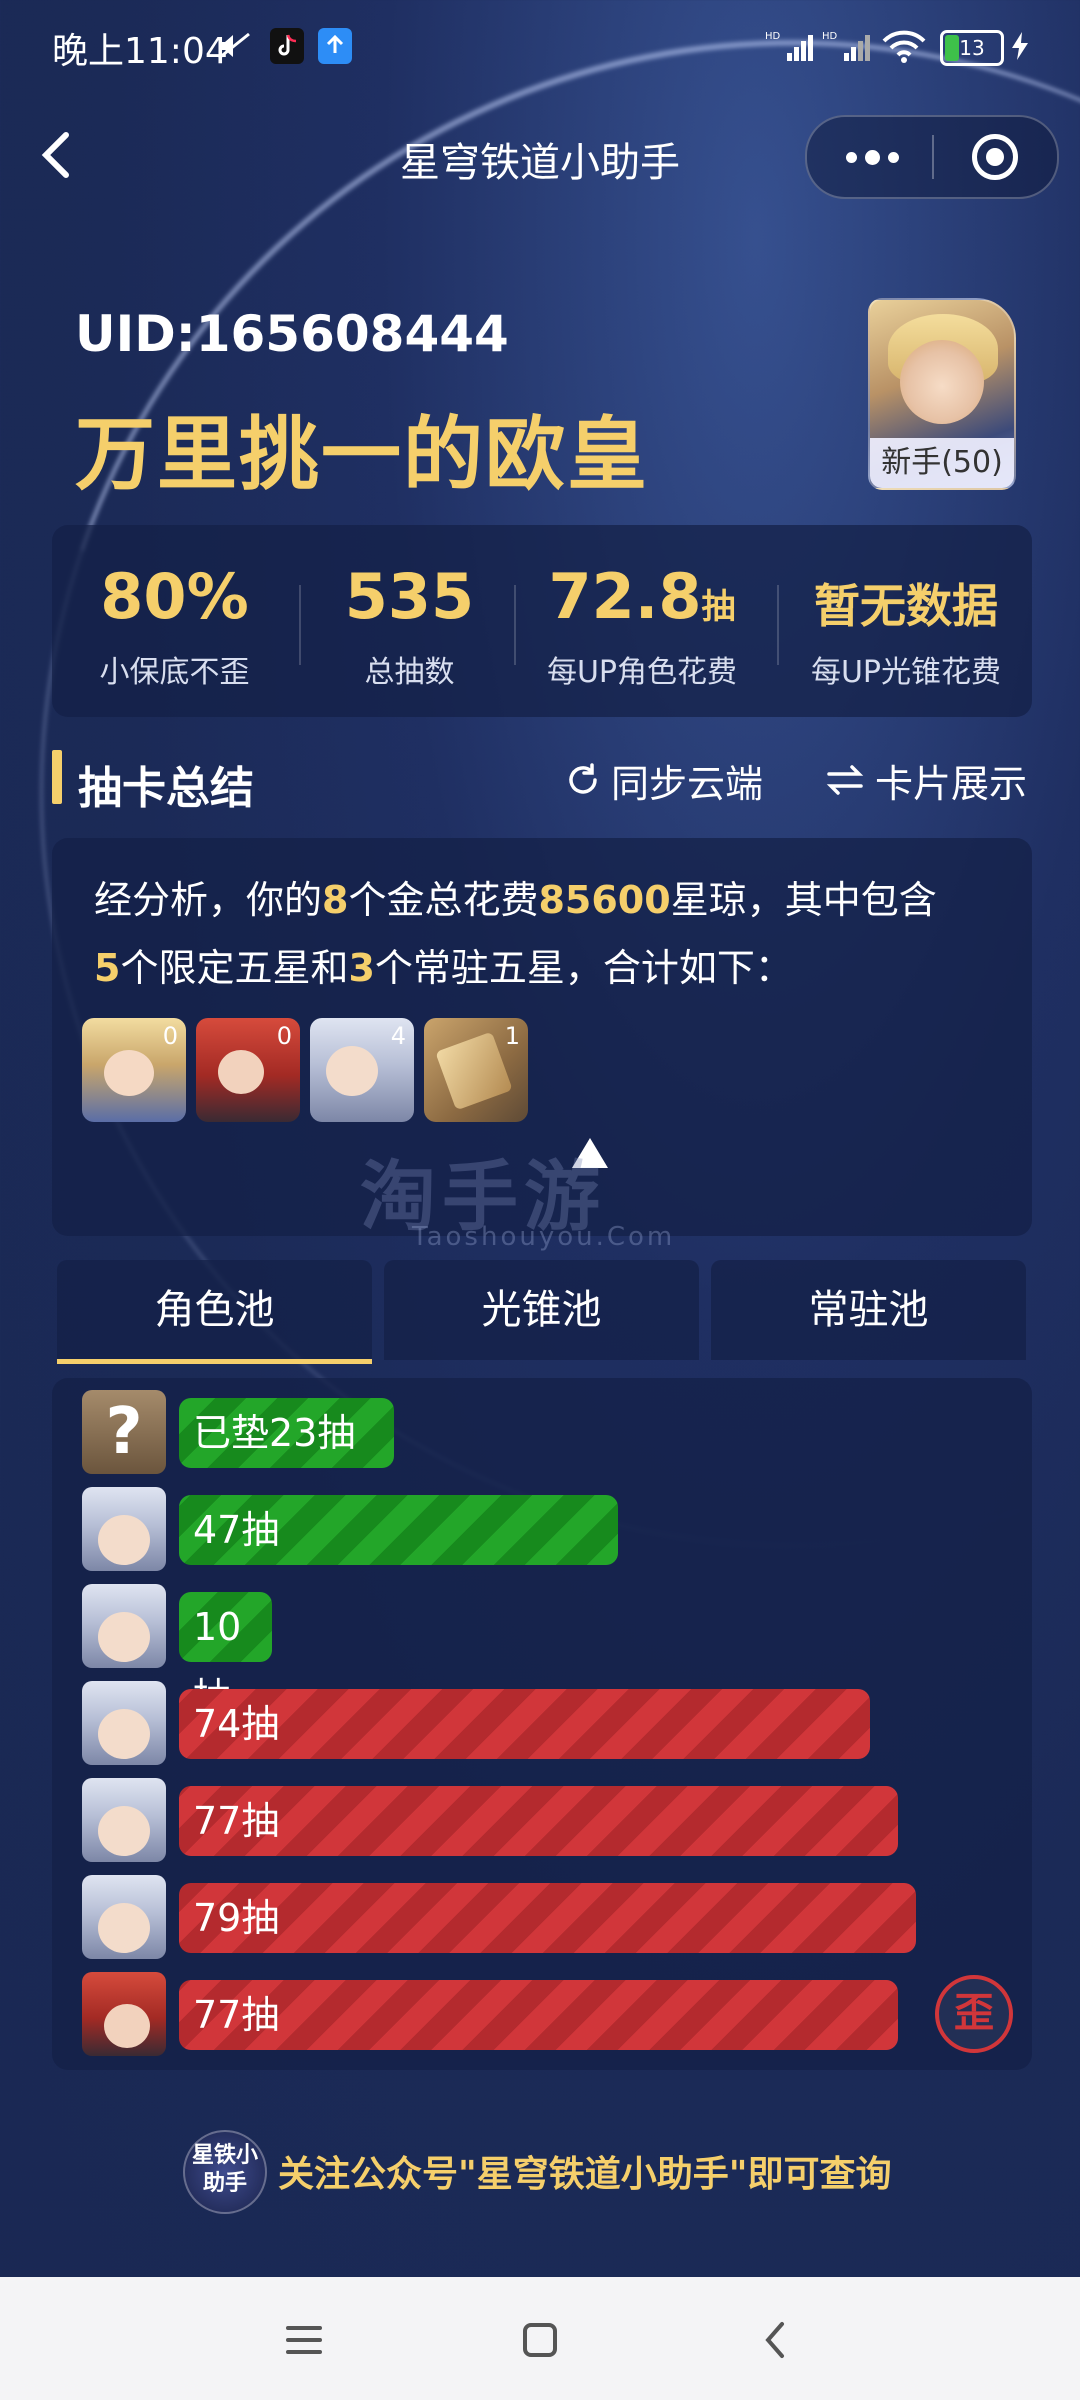 Image resolution: width=1080 pixels, height=2400 pixels. I want to click on pull-bar: 79抽, so click(547, 1918).